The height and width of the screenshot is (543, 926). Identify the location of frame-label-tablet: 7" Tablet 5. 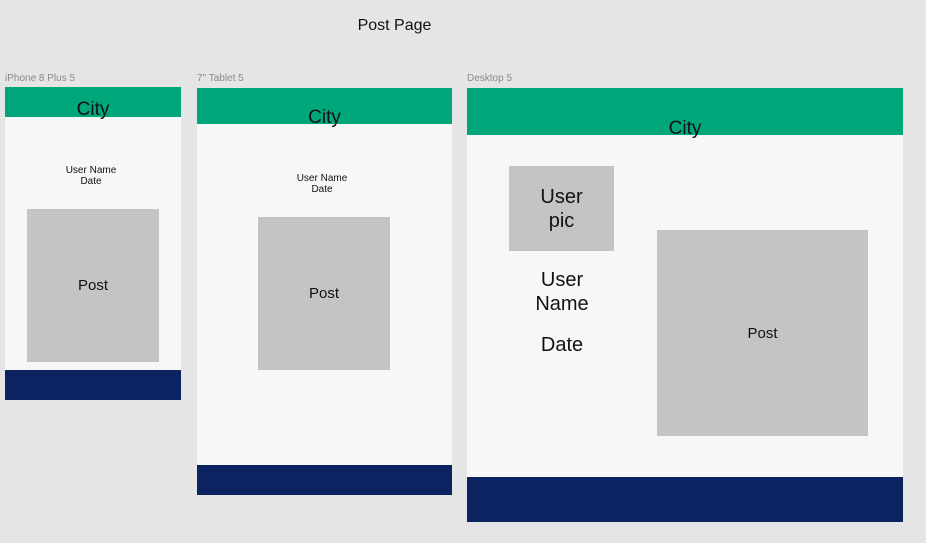
(220, 78).